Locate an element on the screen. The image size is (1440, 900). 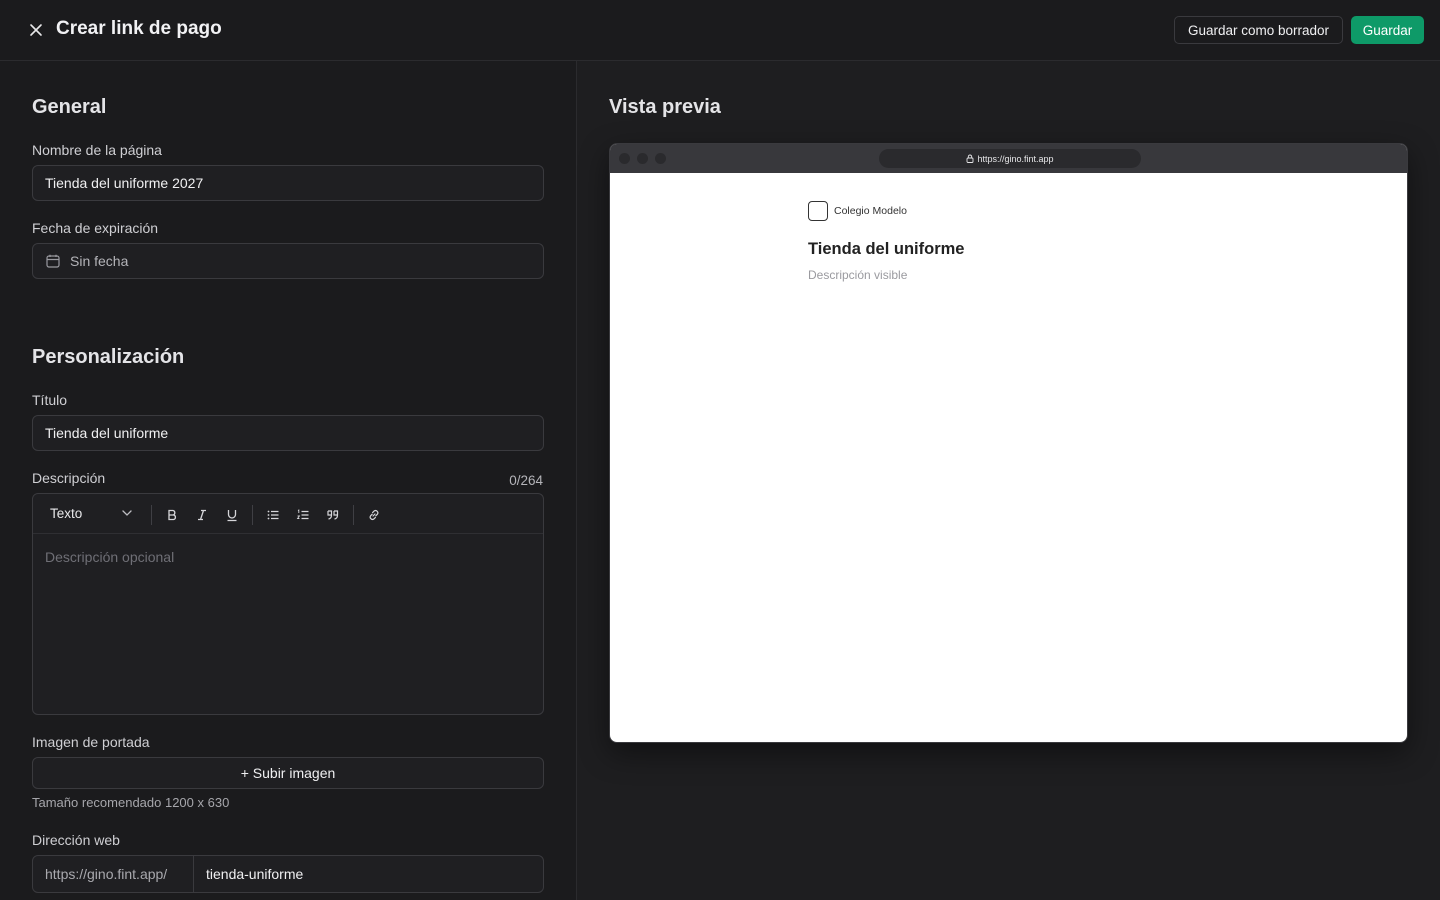
org-name: Colegio Modelo is located at coordinates (870, 211).